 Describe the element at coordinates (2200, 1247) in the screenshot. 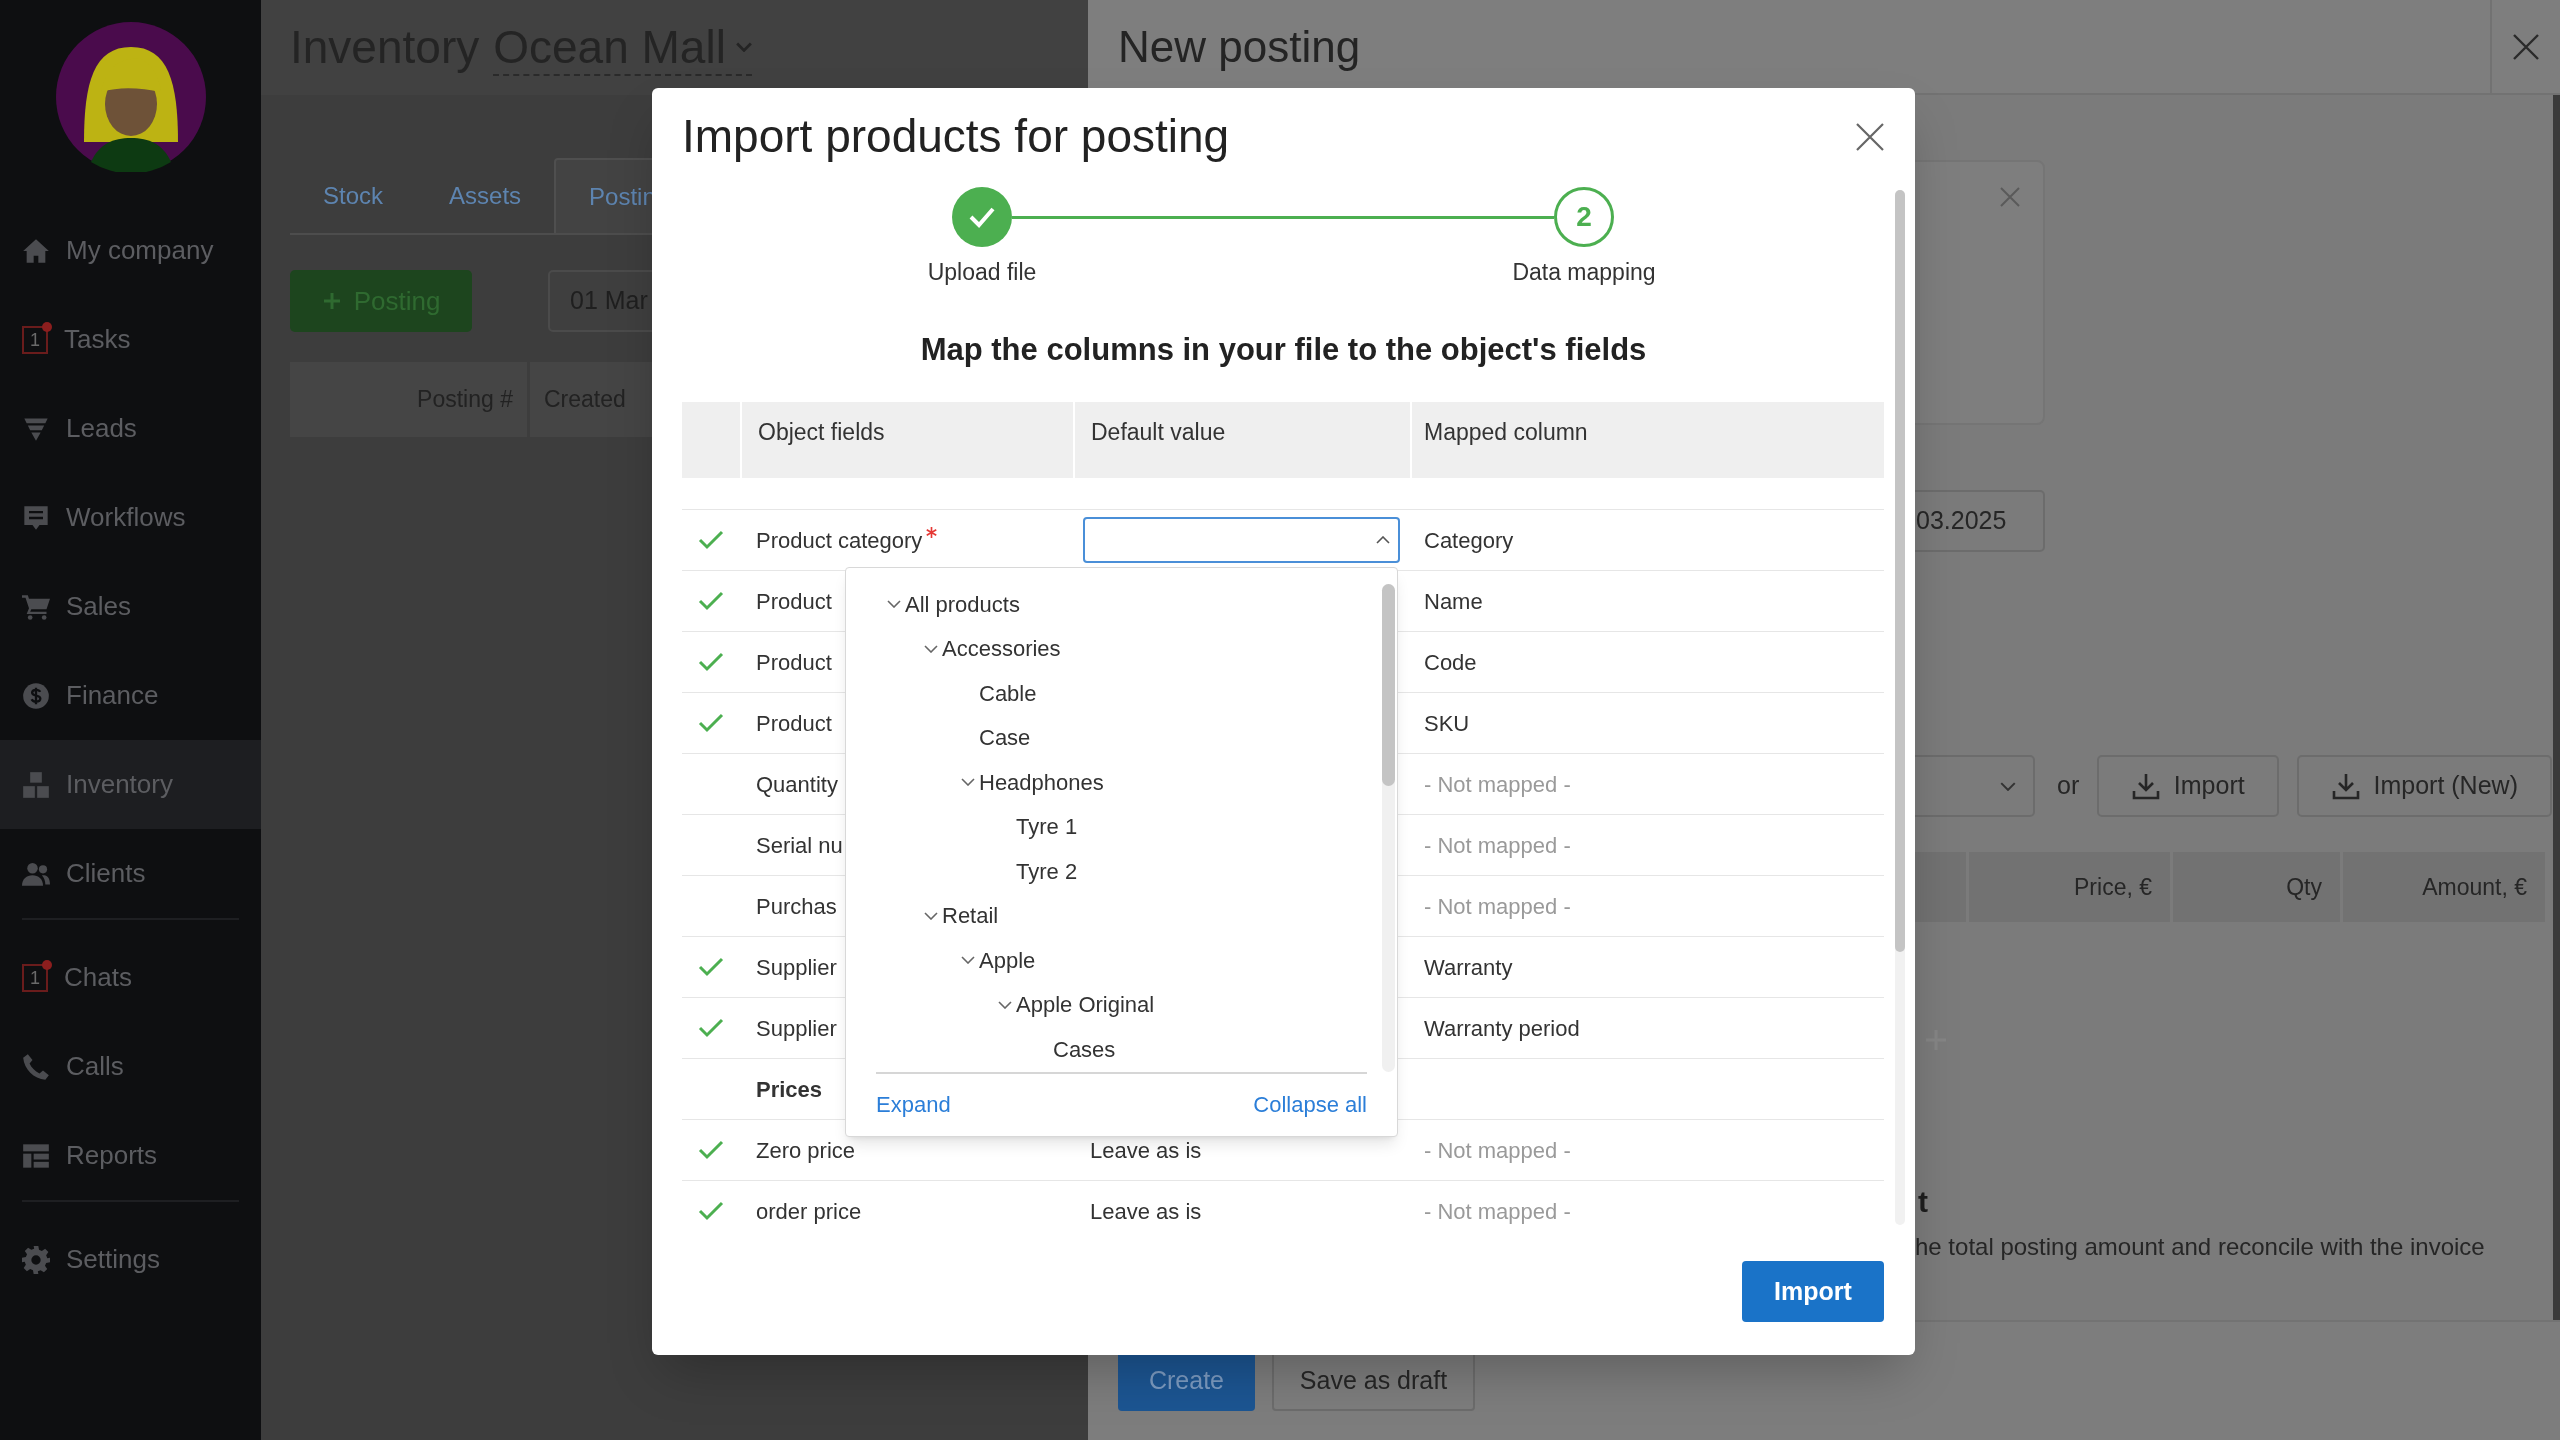

I see `hint-text: he total posting amount and reconcile with the invoice` at that location.